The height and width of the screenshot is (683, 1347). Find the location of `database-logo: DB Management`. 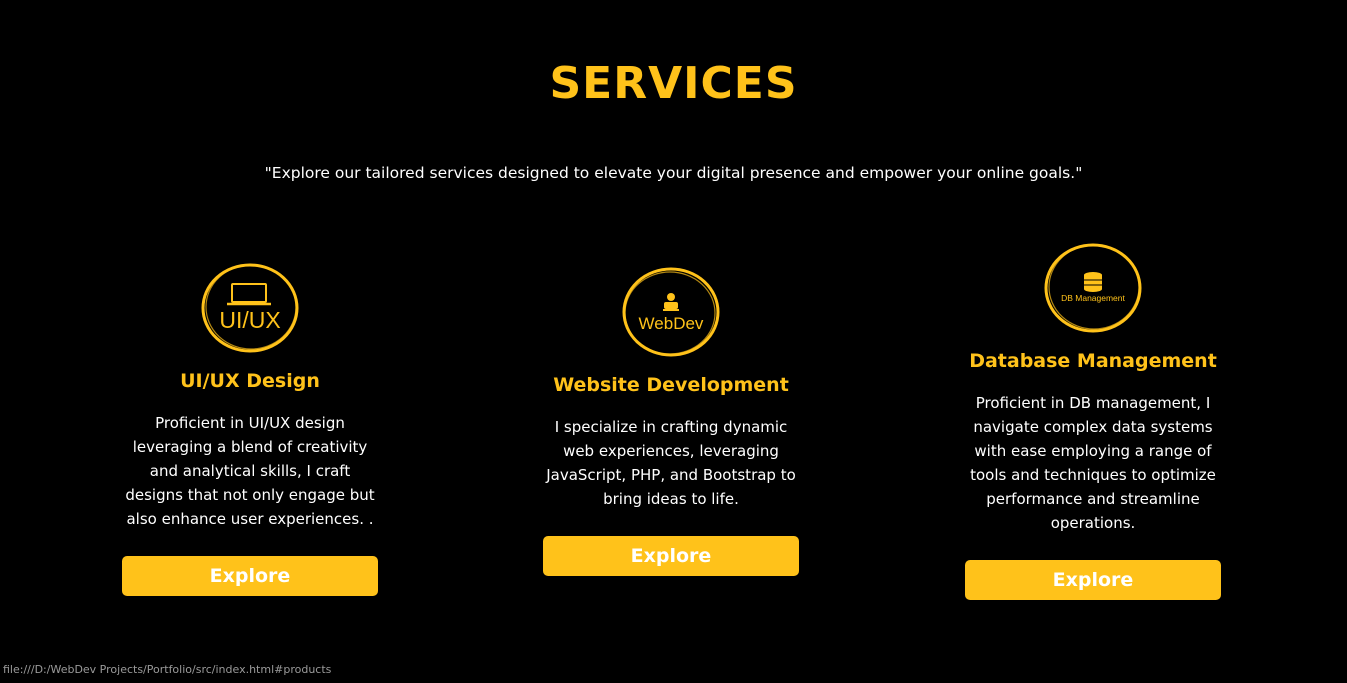

database-logo: DB Management is located at coordinates (1093, 288).